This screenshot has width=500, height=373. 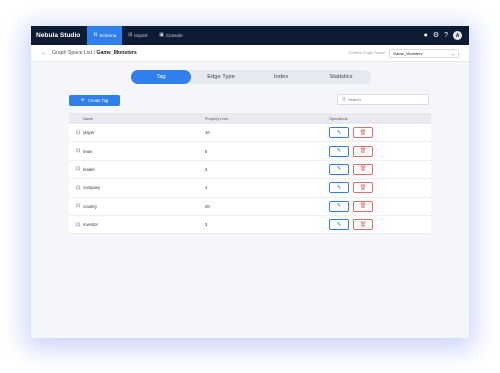 What do you see at coordinates (426, 35) in the screenshot?
I see `github-icon: ●` at bounding box center [426, 35].